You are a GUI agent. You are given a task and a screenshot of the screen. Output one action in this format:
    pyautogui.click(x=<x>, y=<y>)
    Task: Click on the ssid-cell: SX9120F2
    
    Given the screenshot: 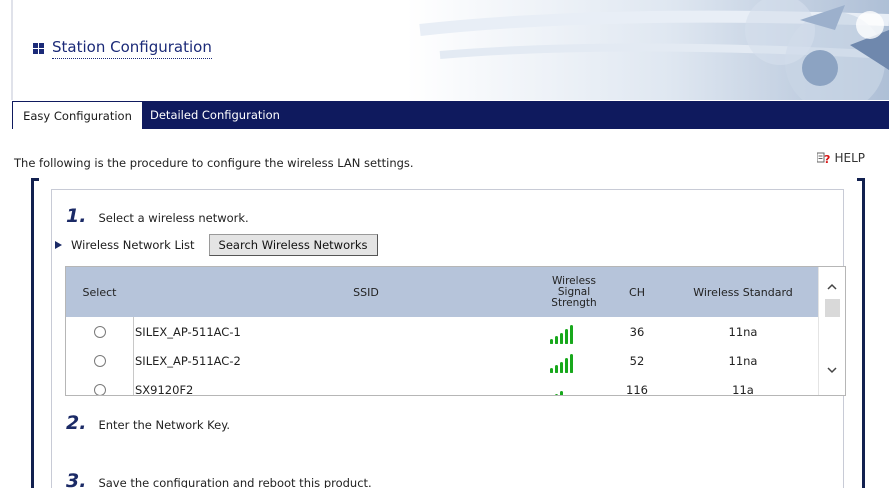 What is the action you would take?
    pyautogui.click(x=164, y=389)
    